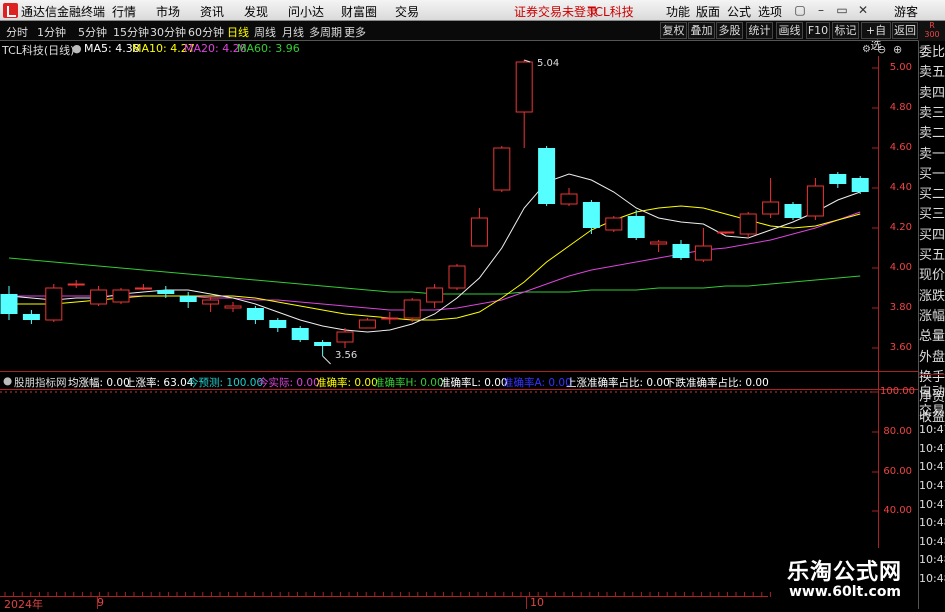 The height and width of the screenshot is (612, 945). Describe the element at coordinates (845, 572) in the screenshot. I see `watermark-title: 乐淘公式网` at that location.